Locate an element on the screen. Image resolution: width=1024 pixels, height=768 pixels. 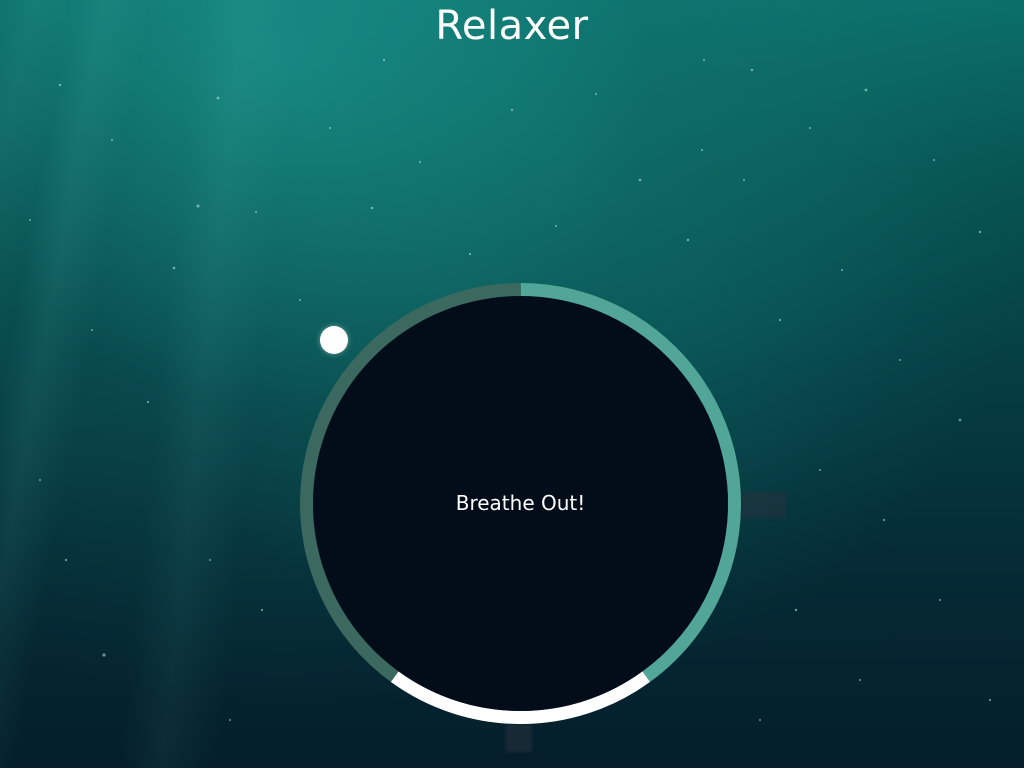
breath-progress-pointer is located at coordinates (334, 340).